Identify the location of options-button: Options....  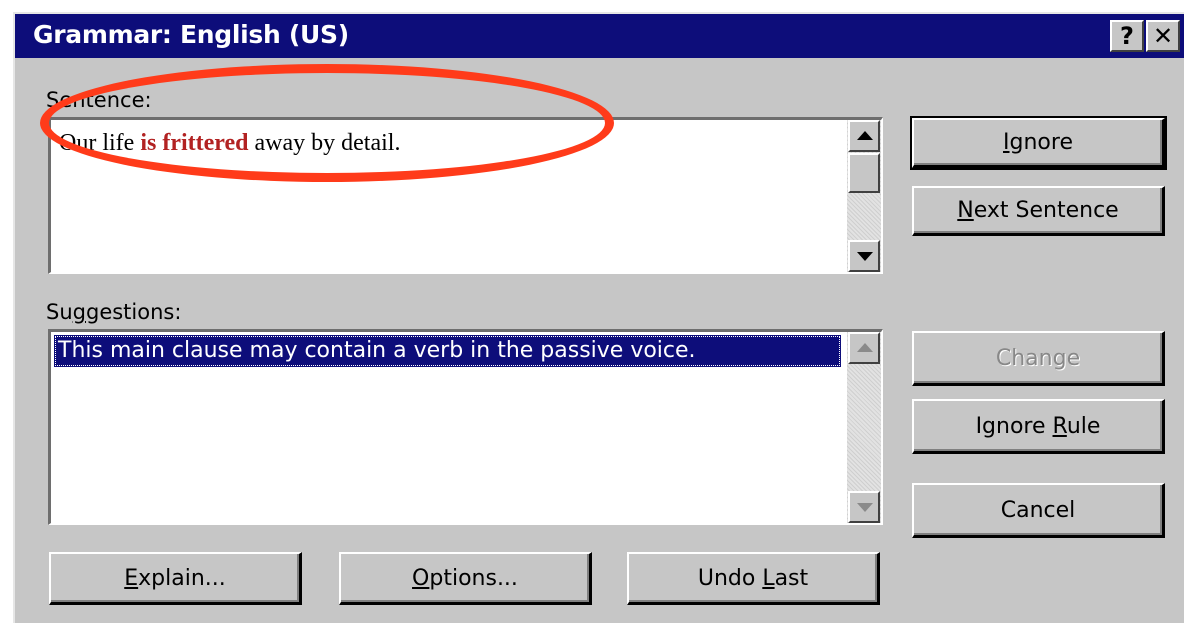
(465, 578).